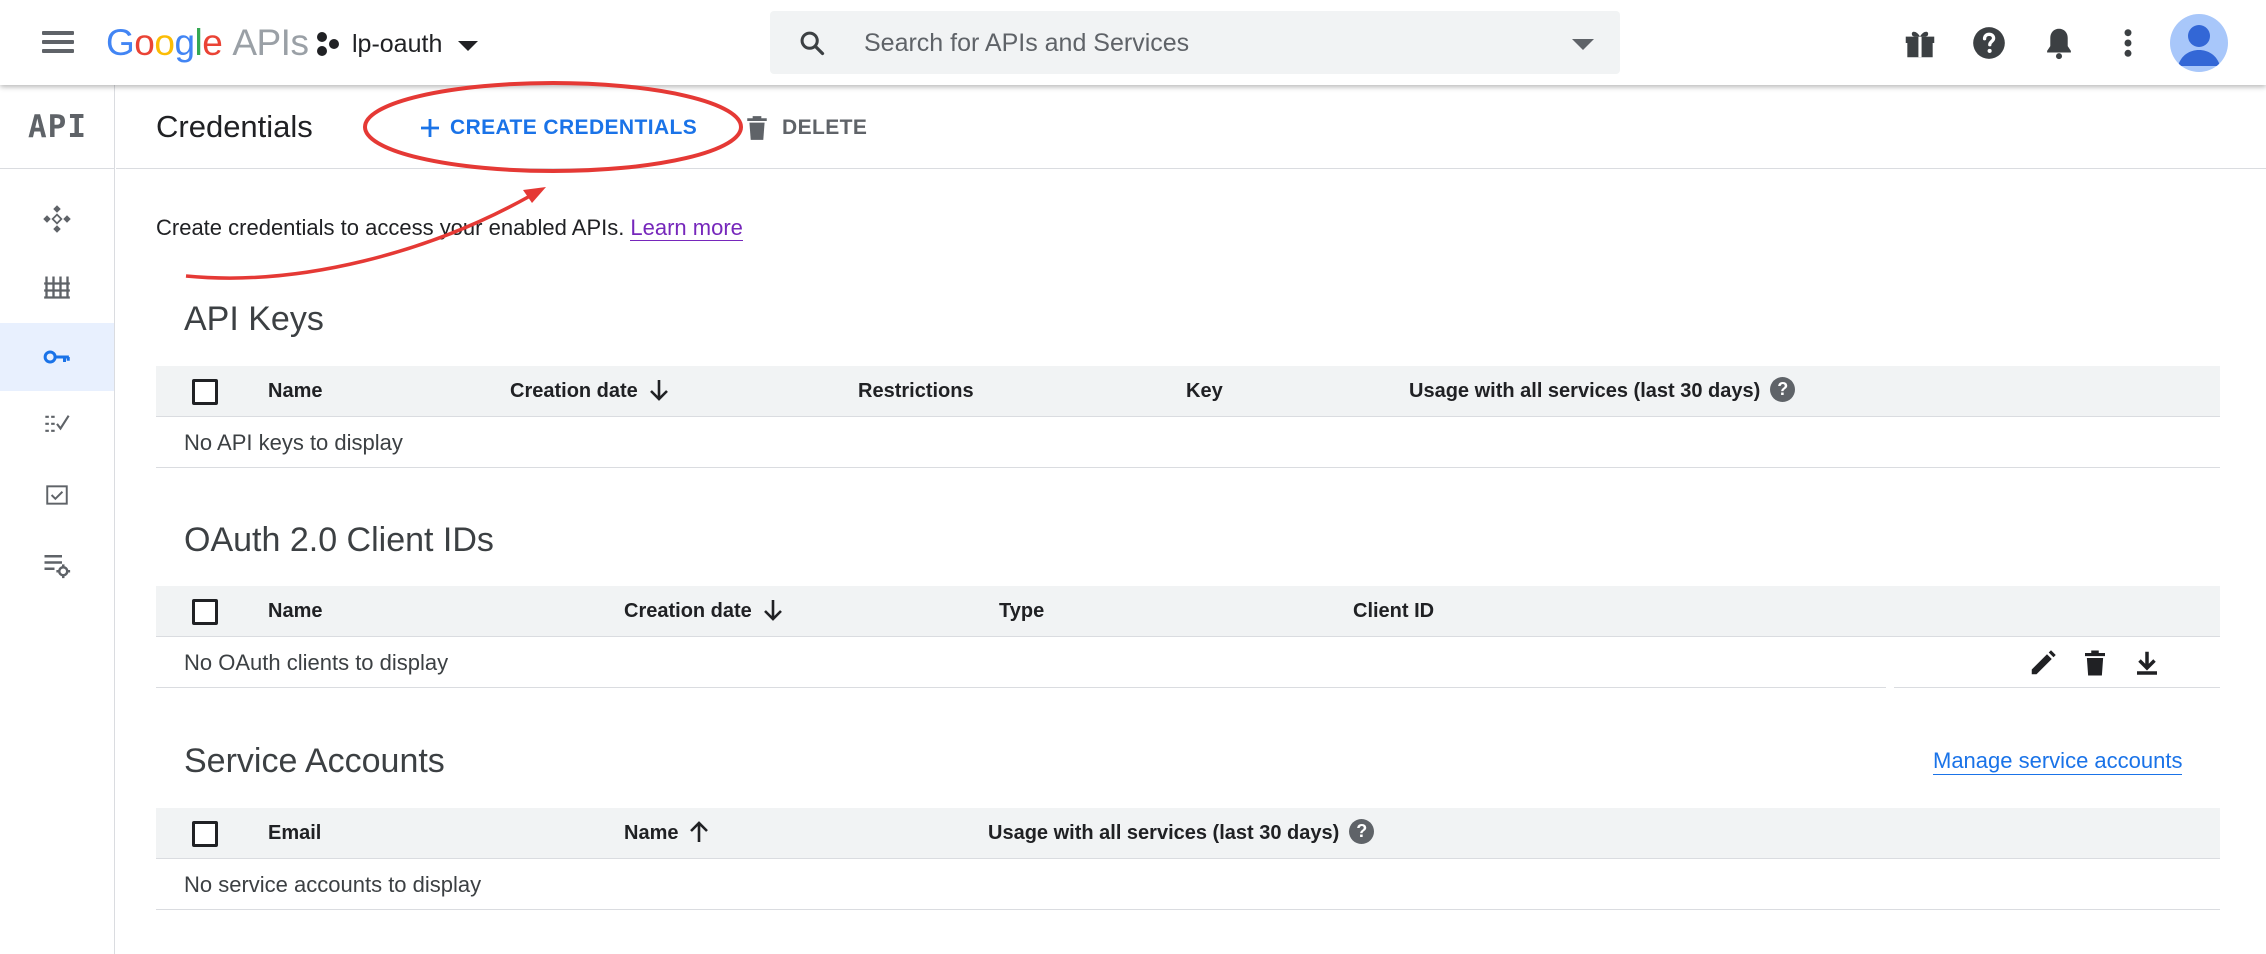  I want to click on api-keys-title: API Keys, so click(254, 319).